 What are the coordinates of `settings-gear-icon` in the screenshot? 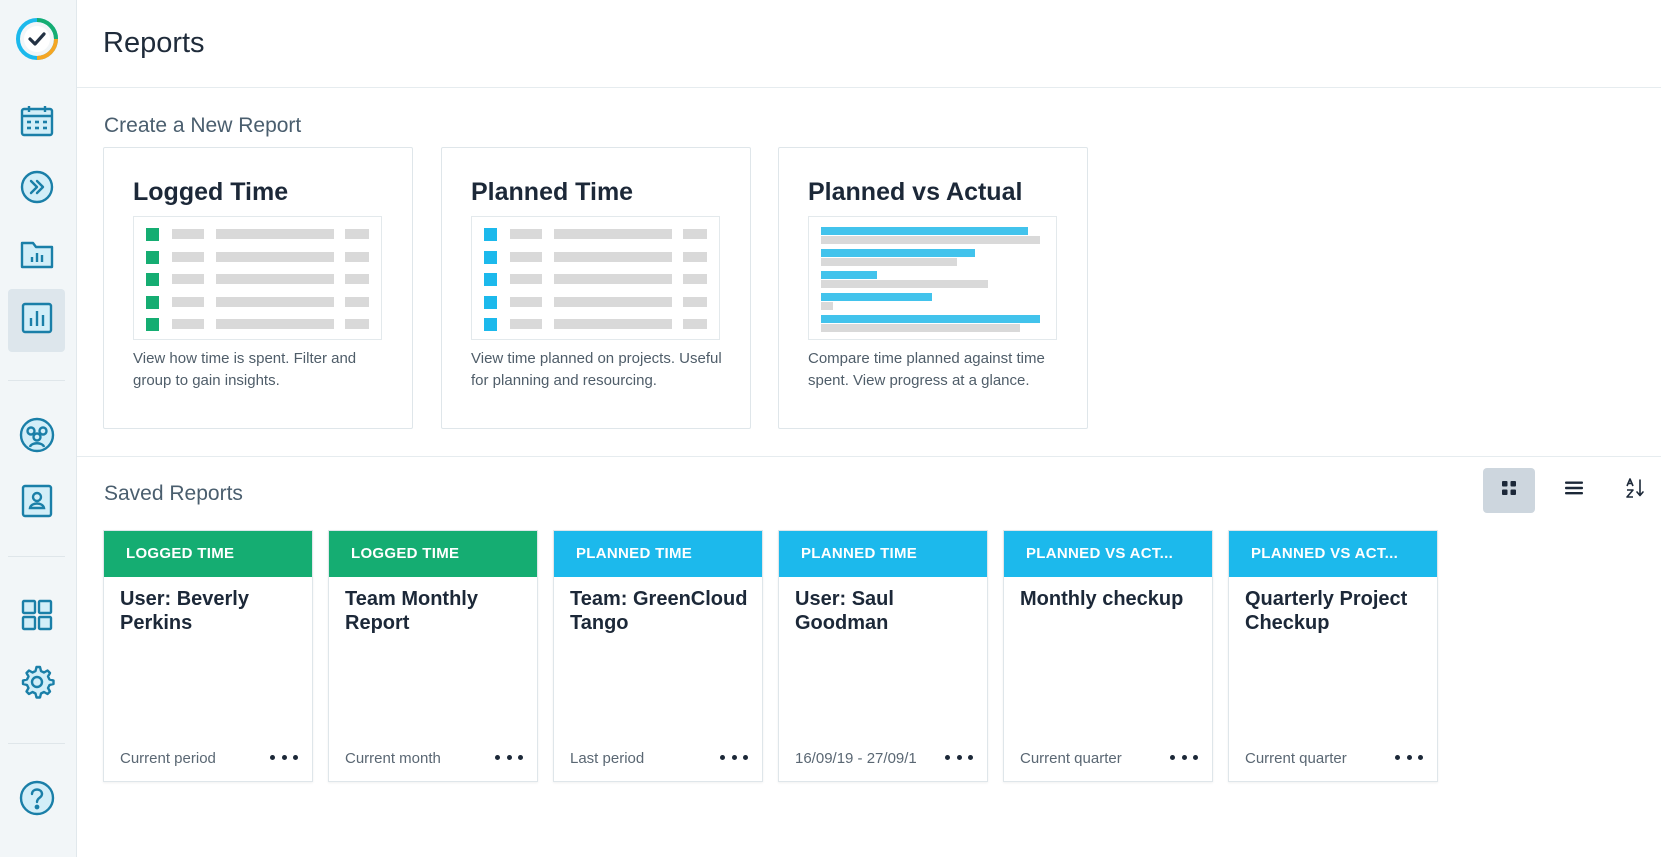 It's located at (37, 684).